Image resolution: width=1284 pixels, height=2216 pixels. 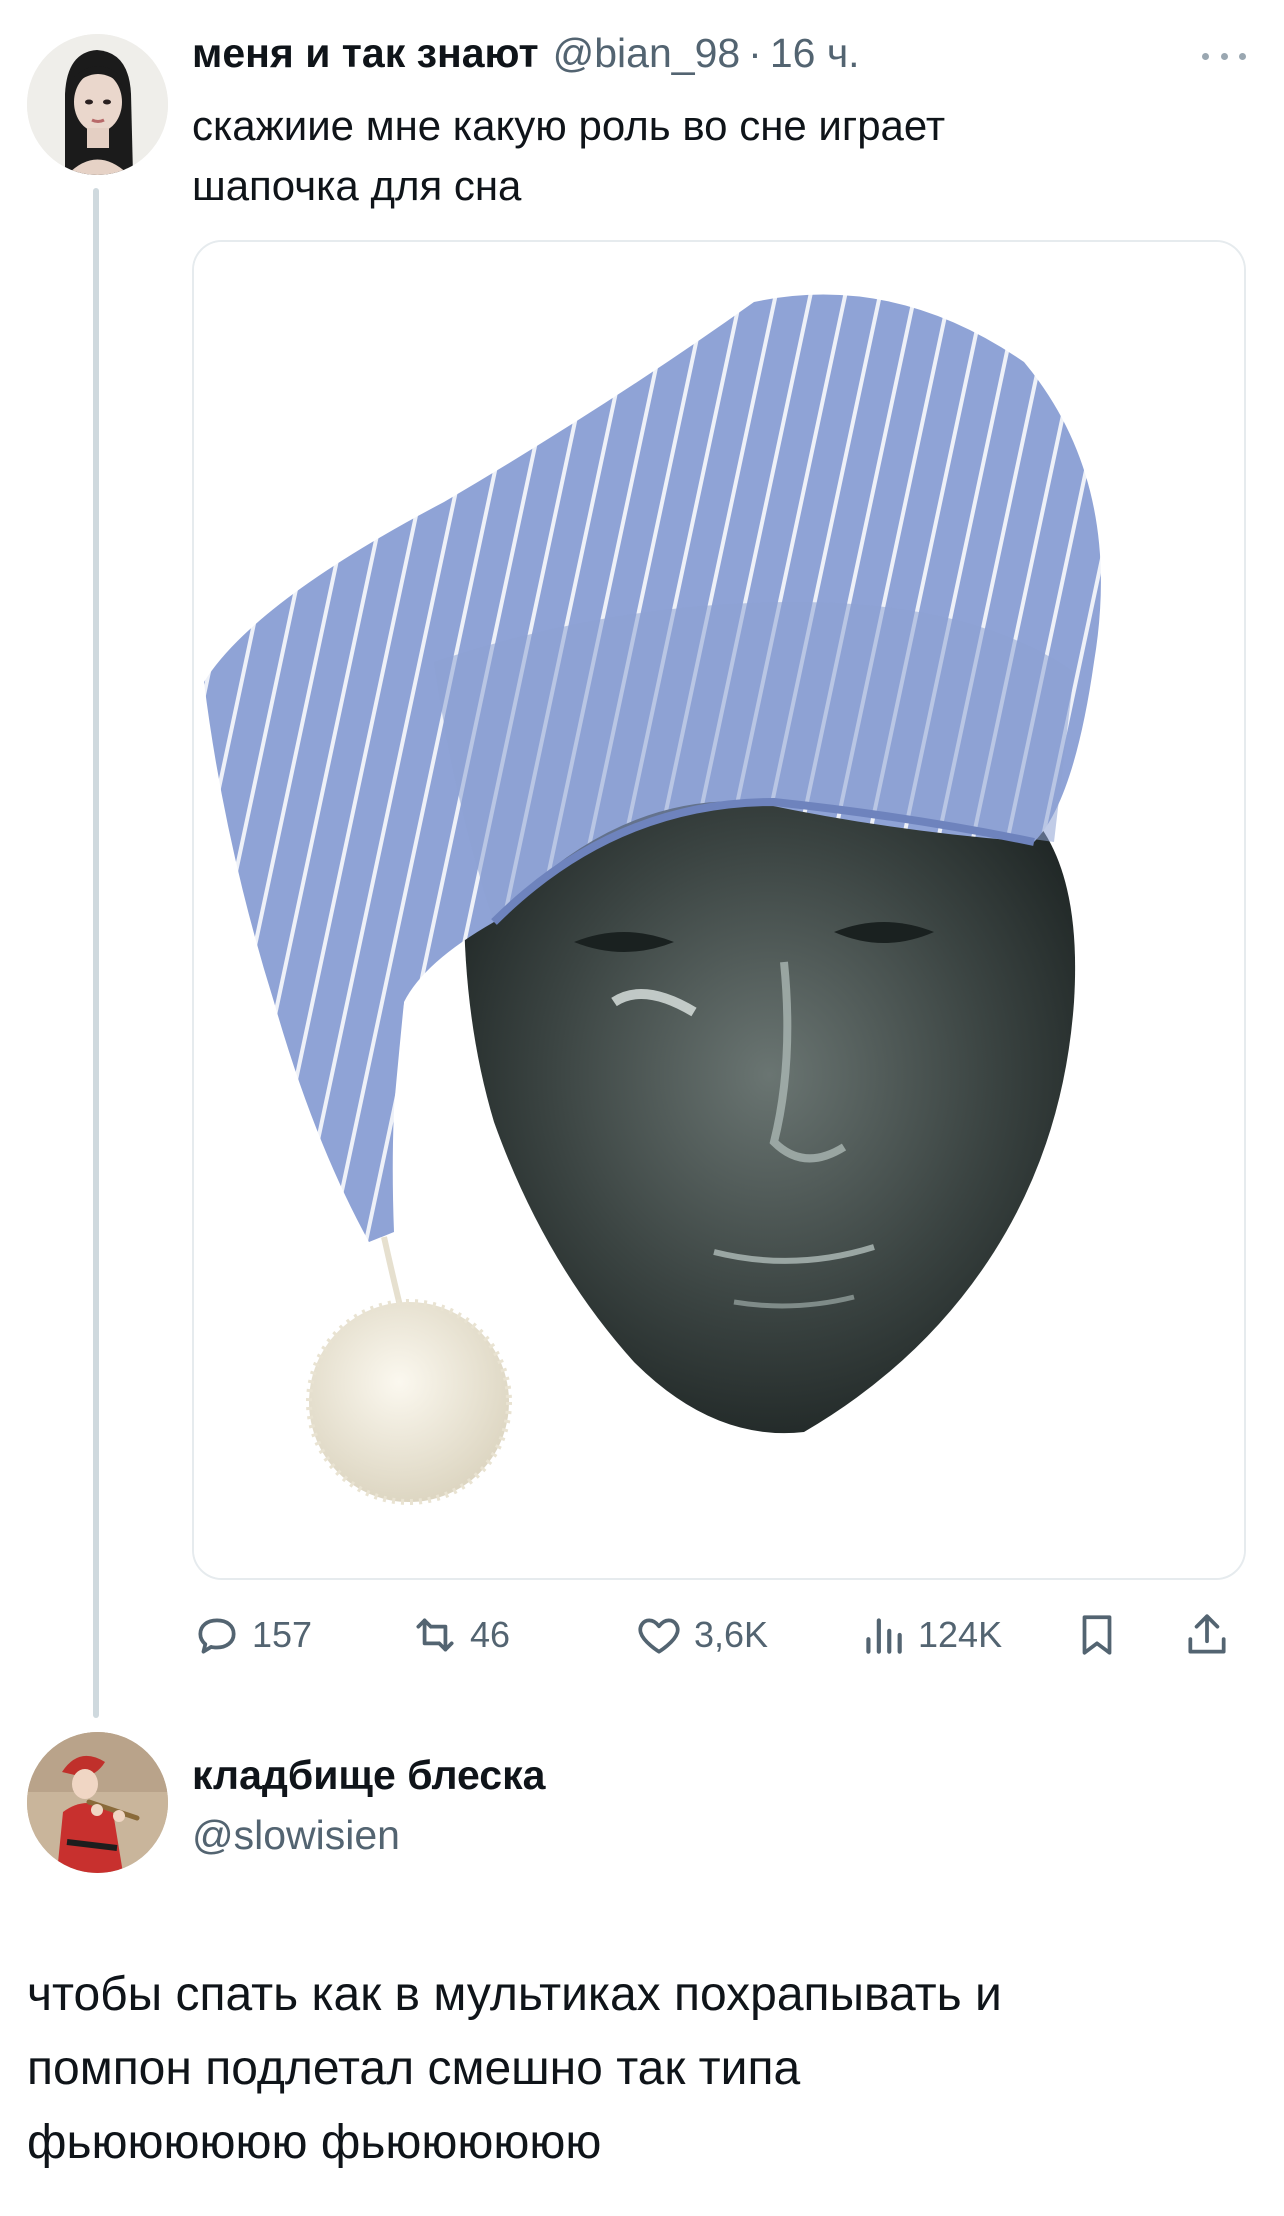 What do you see at coordinates (569, 125) in the screenshot?
I see `tweet-text-line: скажиие мне какую роль во сне играет` at bounding box center [569, 125].